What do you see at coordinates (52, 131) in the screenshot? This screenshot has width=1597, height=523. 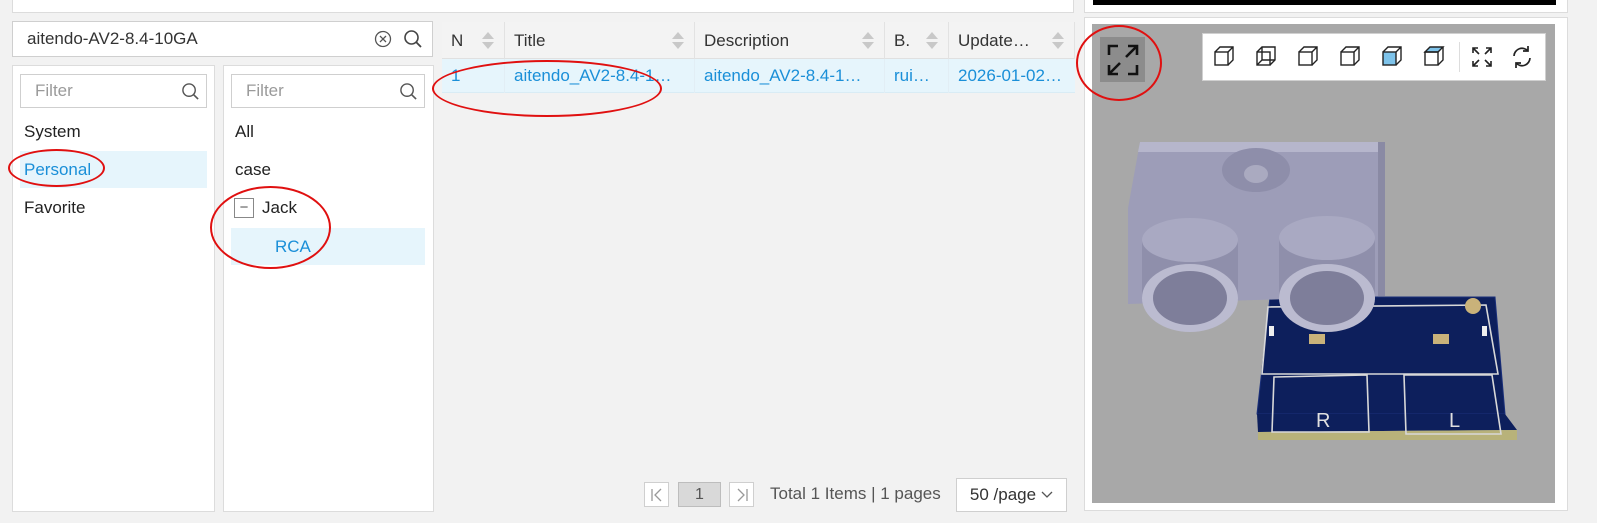 I see `library-item-label: System` at bounding box center [52, 131].